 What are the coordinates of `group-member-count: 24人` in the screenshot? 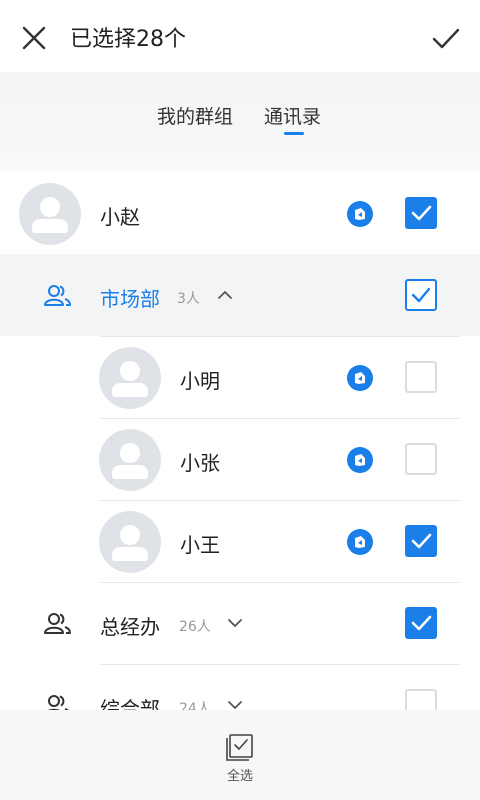 It's located at (195, 705).